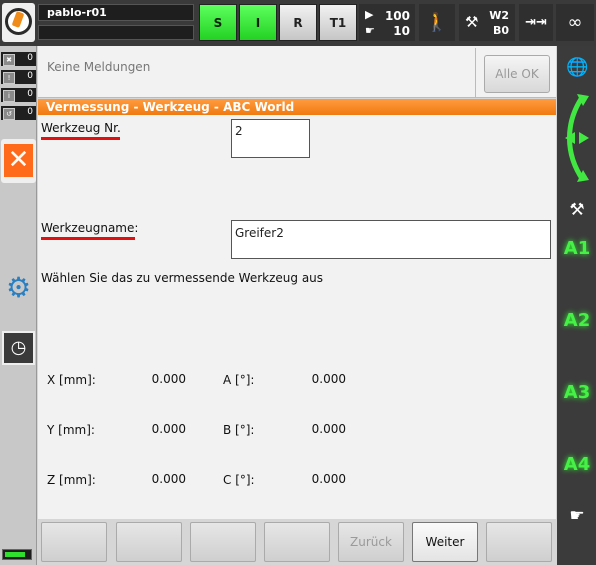  I want to click on tool-number-label: Werkzeug Nr., so click(81, 128).